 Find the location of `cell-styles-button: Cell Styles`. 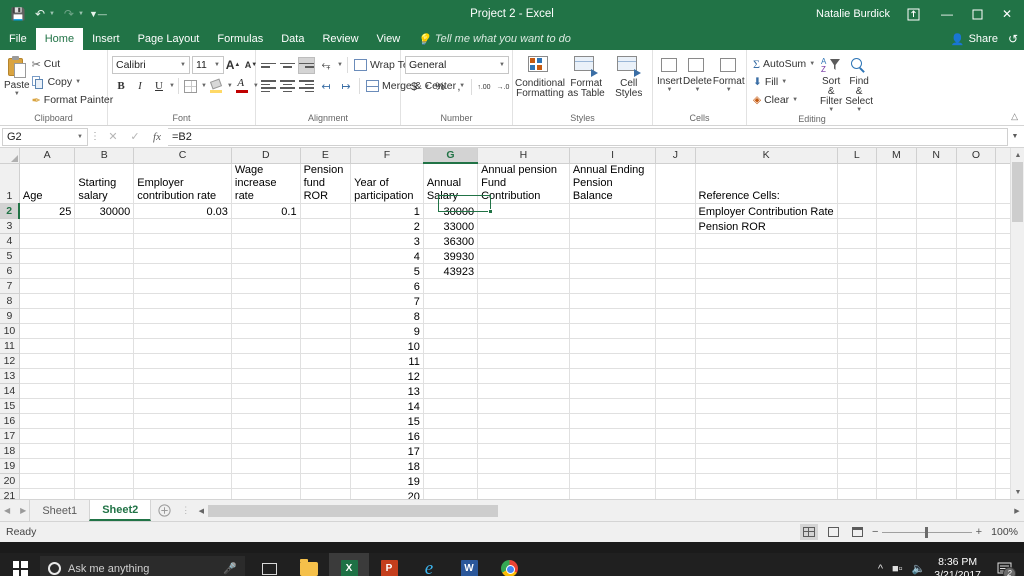

cell-styles-button: Cell Styles is located at coordinates (628, 76).